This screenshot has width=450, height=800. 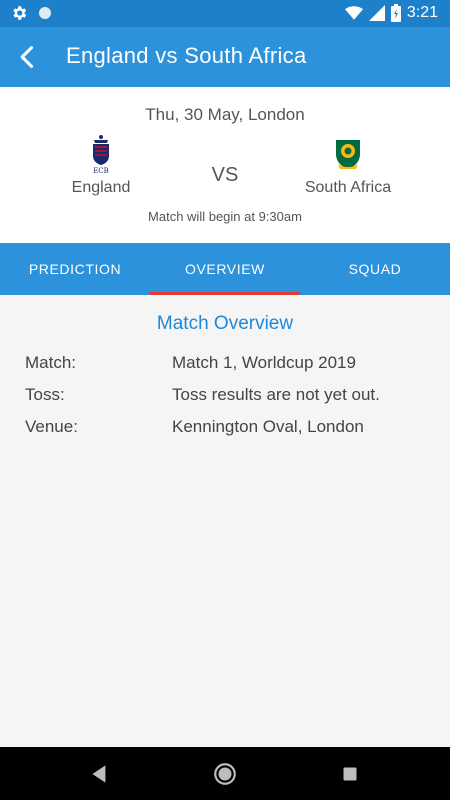 I want to click on battery-charging-icon, so click(x=395, y=13).